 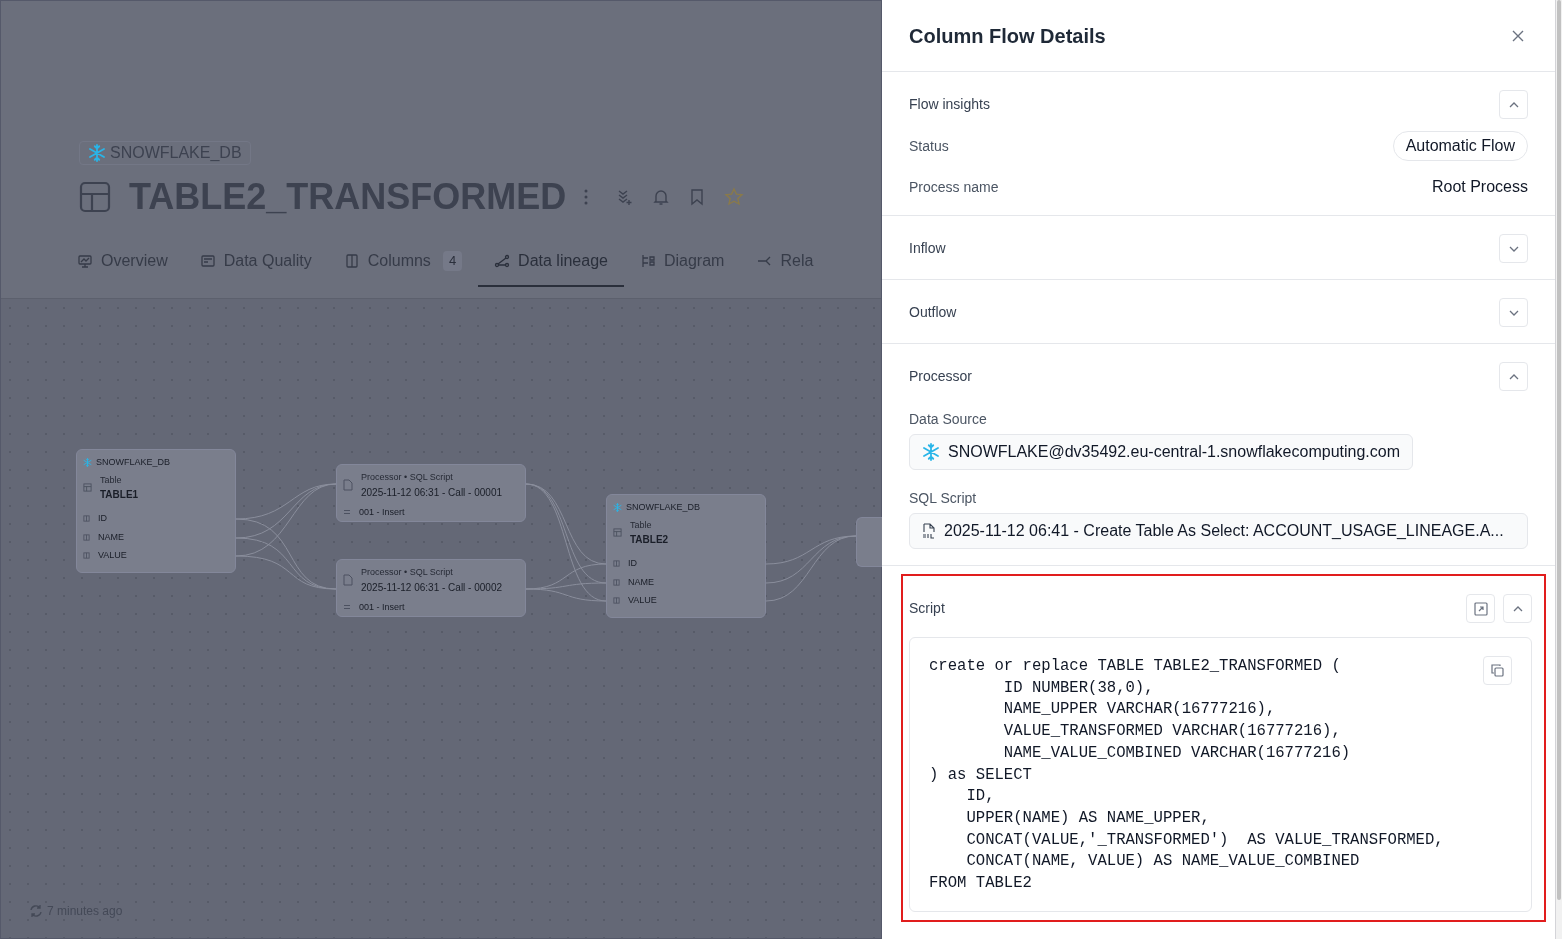 I want to click on expand-button, so click(x=1480, y=608).